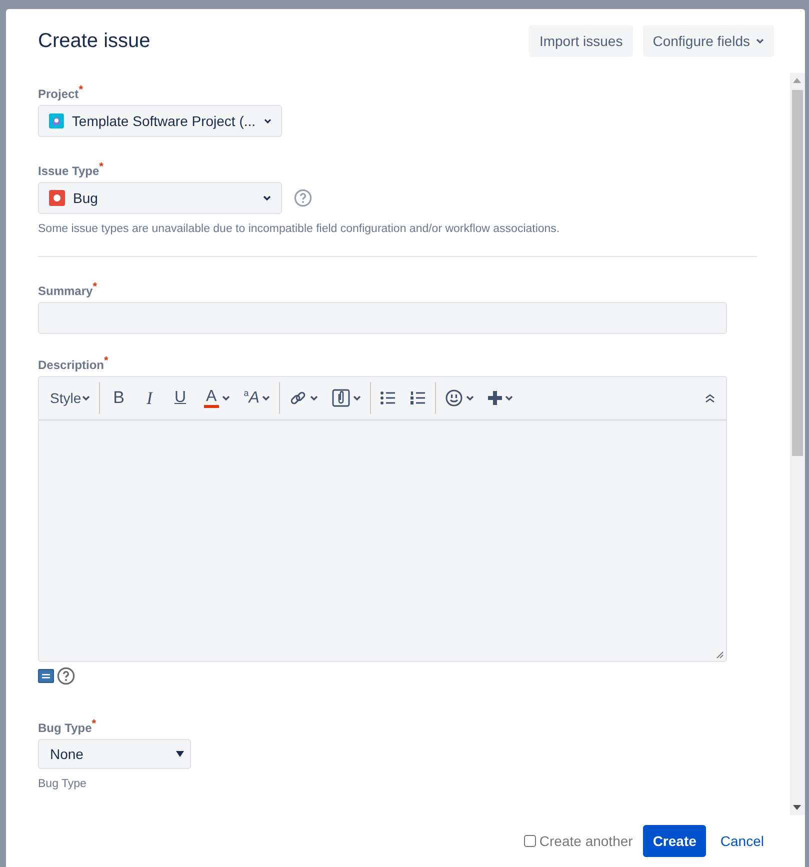 This screenshot has width=809, height=867. What do you see at coordinates (63, 784) in the screenshot?
I see `field-description: Bug Type` at bounding box center [63, 784].